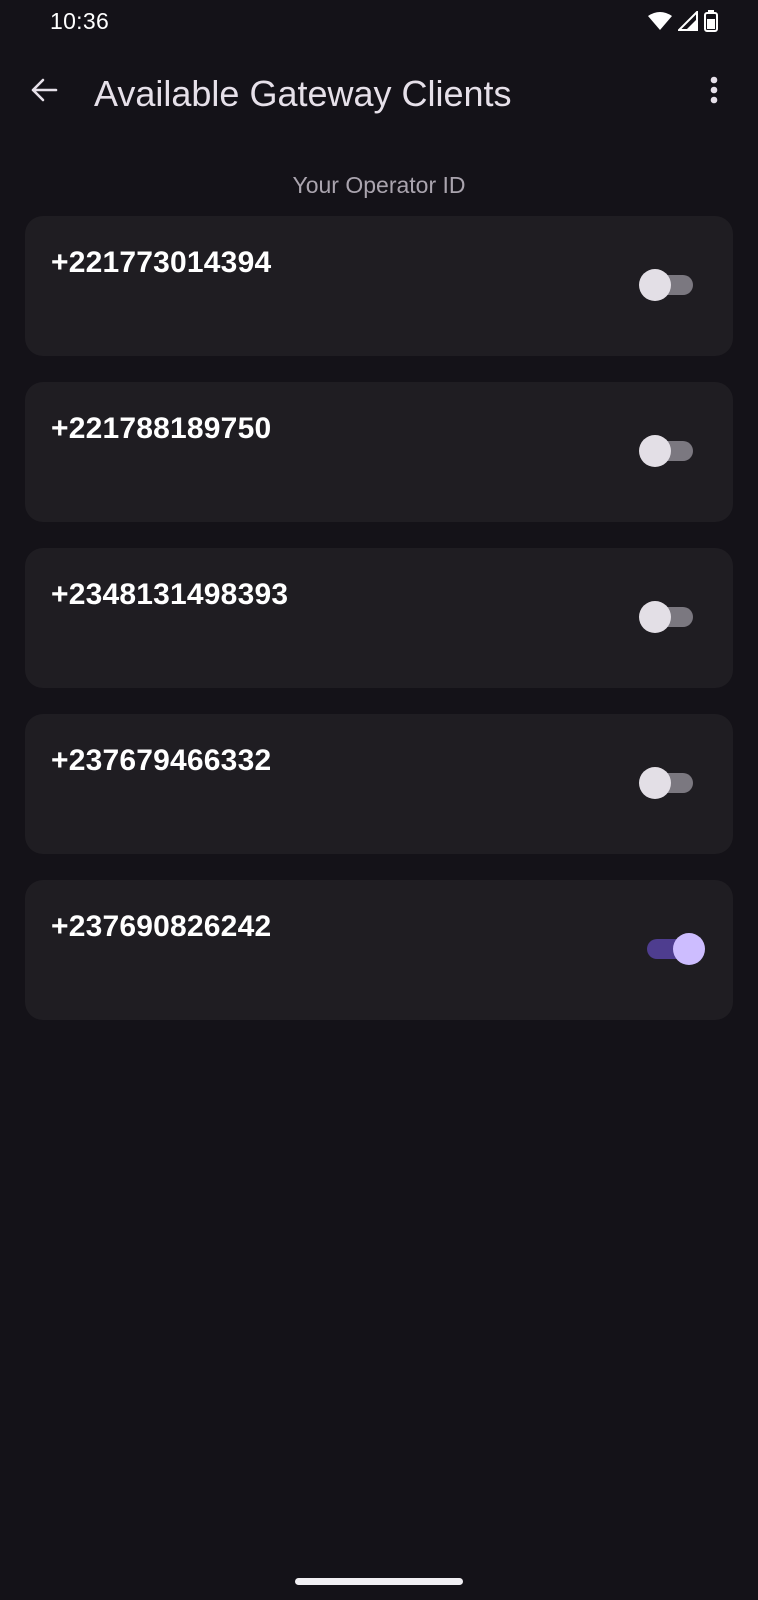 The width and height of the screenshot is (758, 1600). I want to click on back-button, so click(44, 92).